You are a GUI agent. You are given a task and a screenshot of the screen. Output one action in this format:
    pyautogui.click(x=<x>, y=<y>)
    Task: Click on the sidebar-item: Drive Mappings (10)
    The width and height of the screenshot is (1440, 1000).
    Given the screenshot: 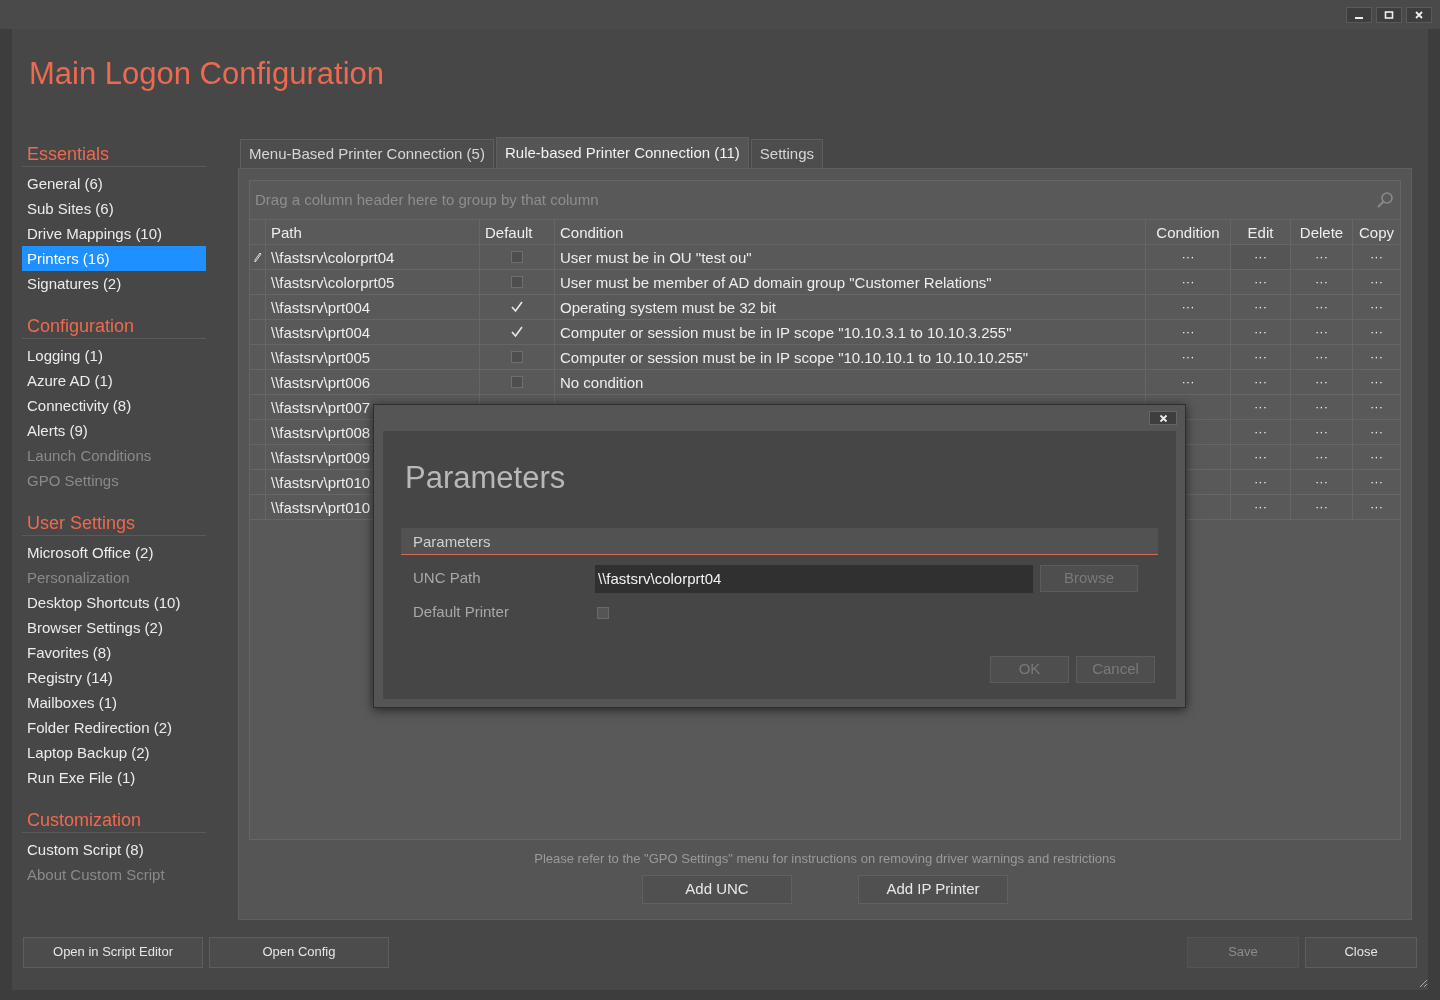 What is the action you would take?
    pyautogui.click(x=114, y=233)
    